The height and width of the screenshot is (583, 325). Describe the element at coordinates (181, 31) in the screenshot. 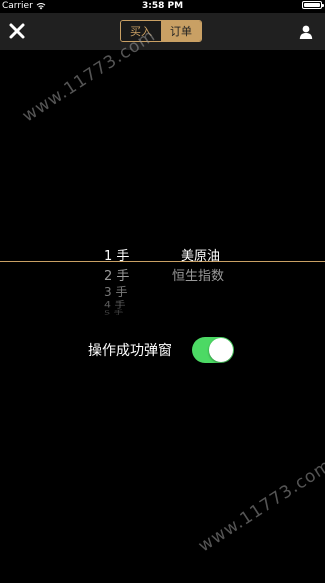

I see `segment-orders: 订单` at that location.